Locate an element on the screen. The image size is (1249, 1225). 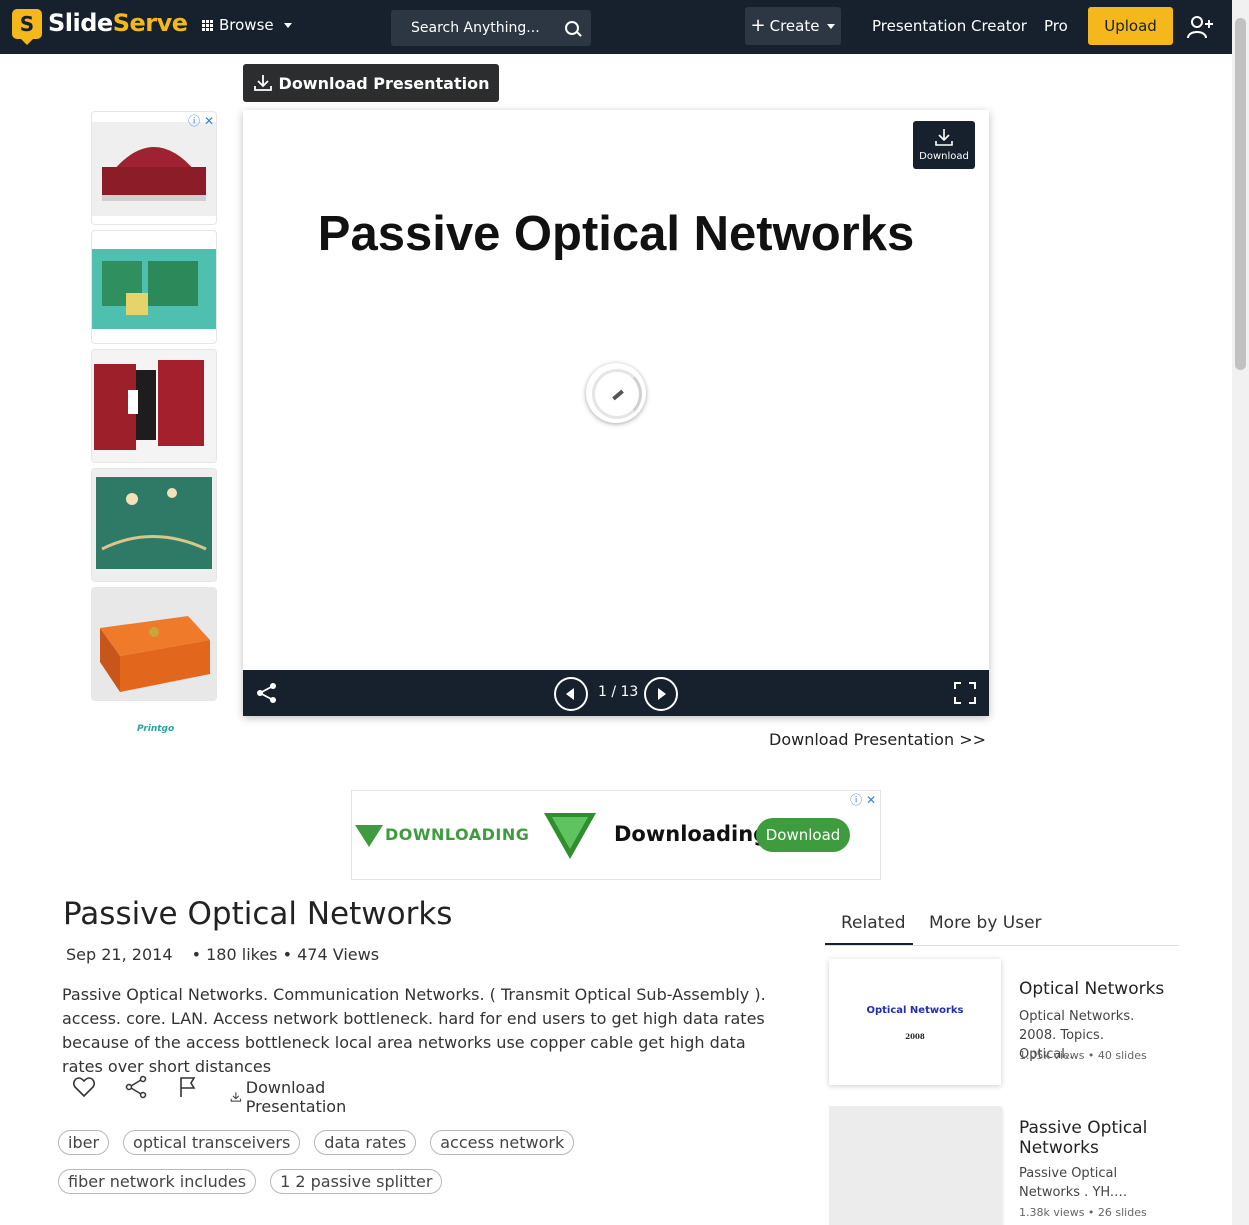
download-presentation-link: Download Presentation >> is located at coordinates (877, 739).